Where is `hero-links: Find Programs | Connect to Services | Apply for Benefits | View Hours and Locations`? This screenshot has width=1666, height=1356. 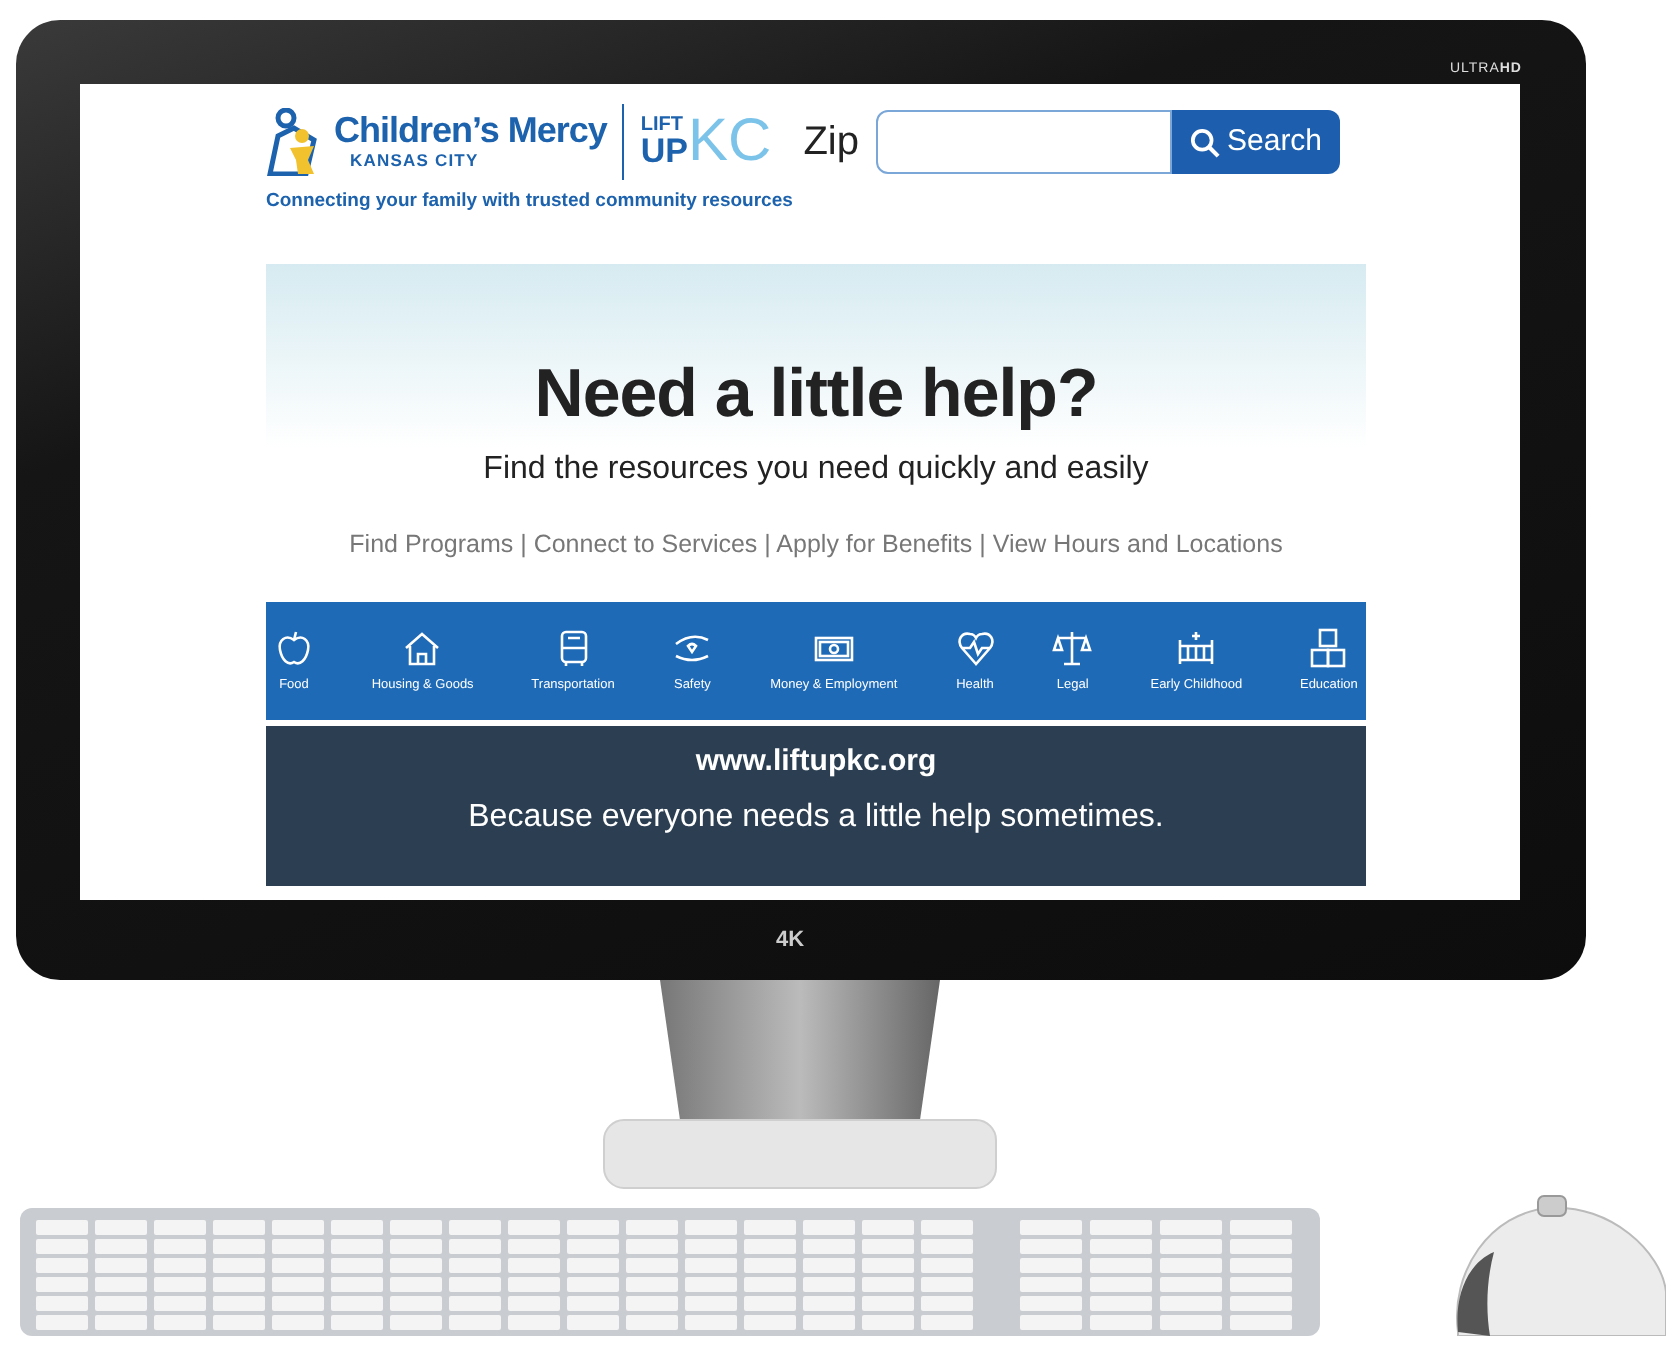
hero-links: Find Programs | Connect to Services | Apply for Benefits | View Hours and Locations is located at coordinates (816, 545).